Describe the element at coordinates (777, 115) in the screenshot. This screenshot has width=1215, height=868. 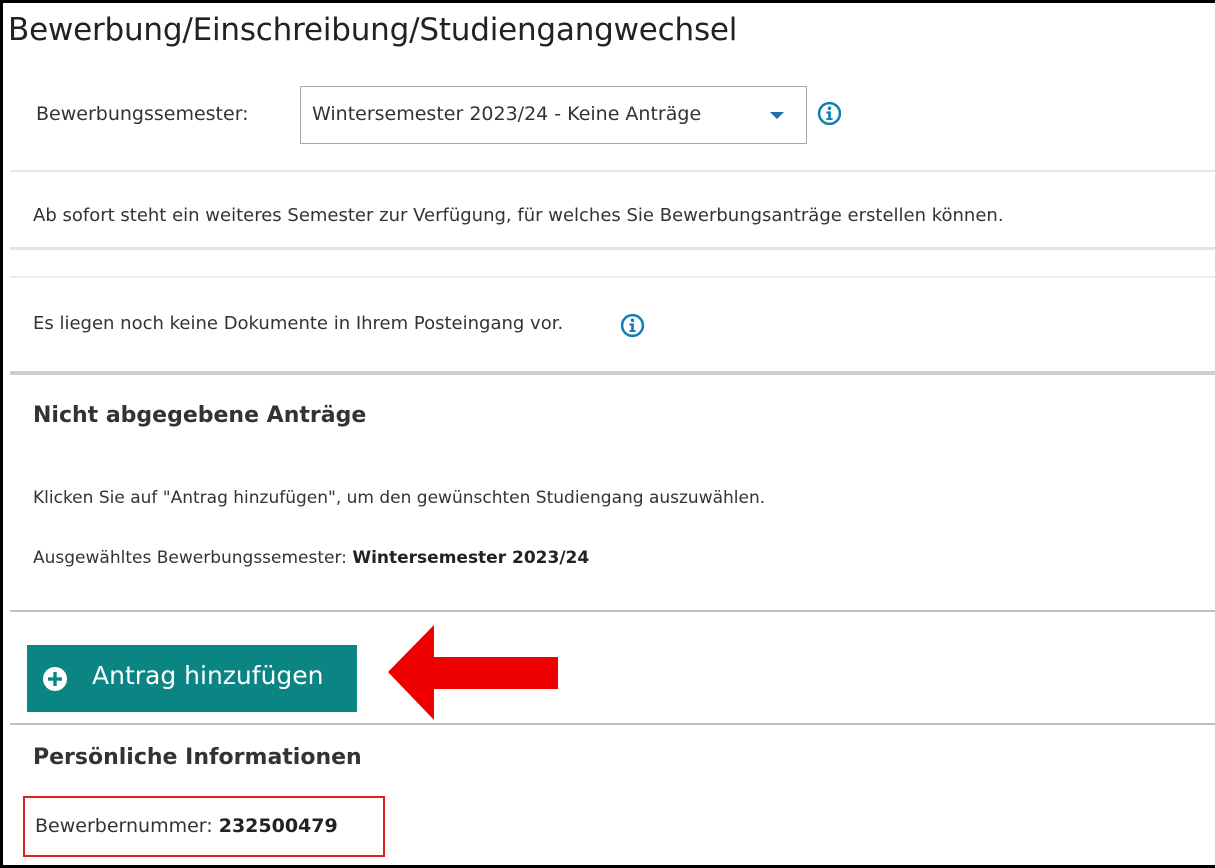
I see `chevron-down-icon` at that location.